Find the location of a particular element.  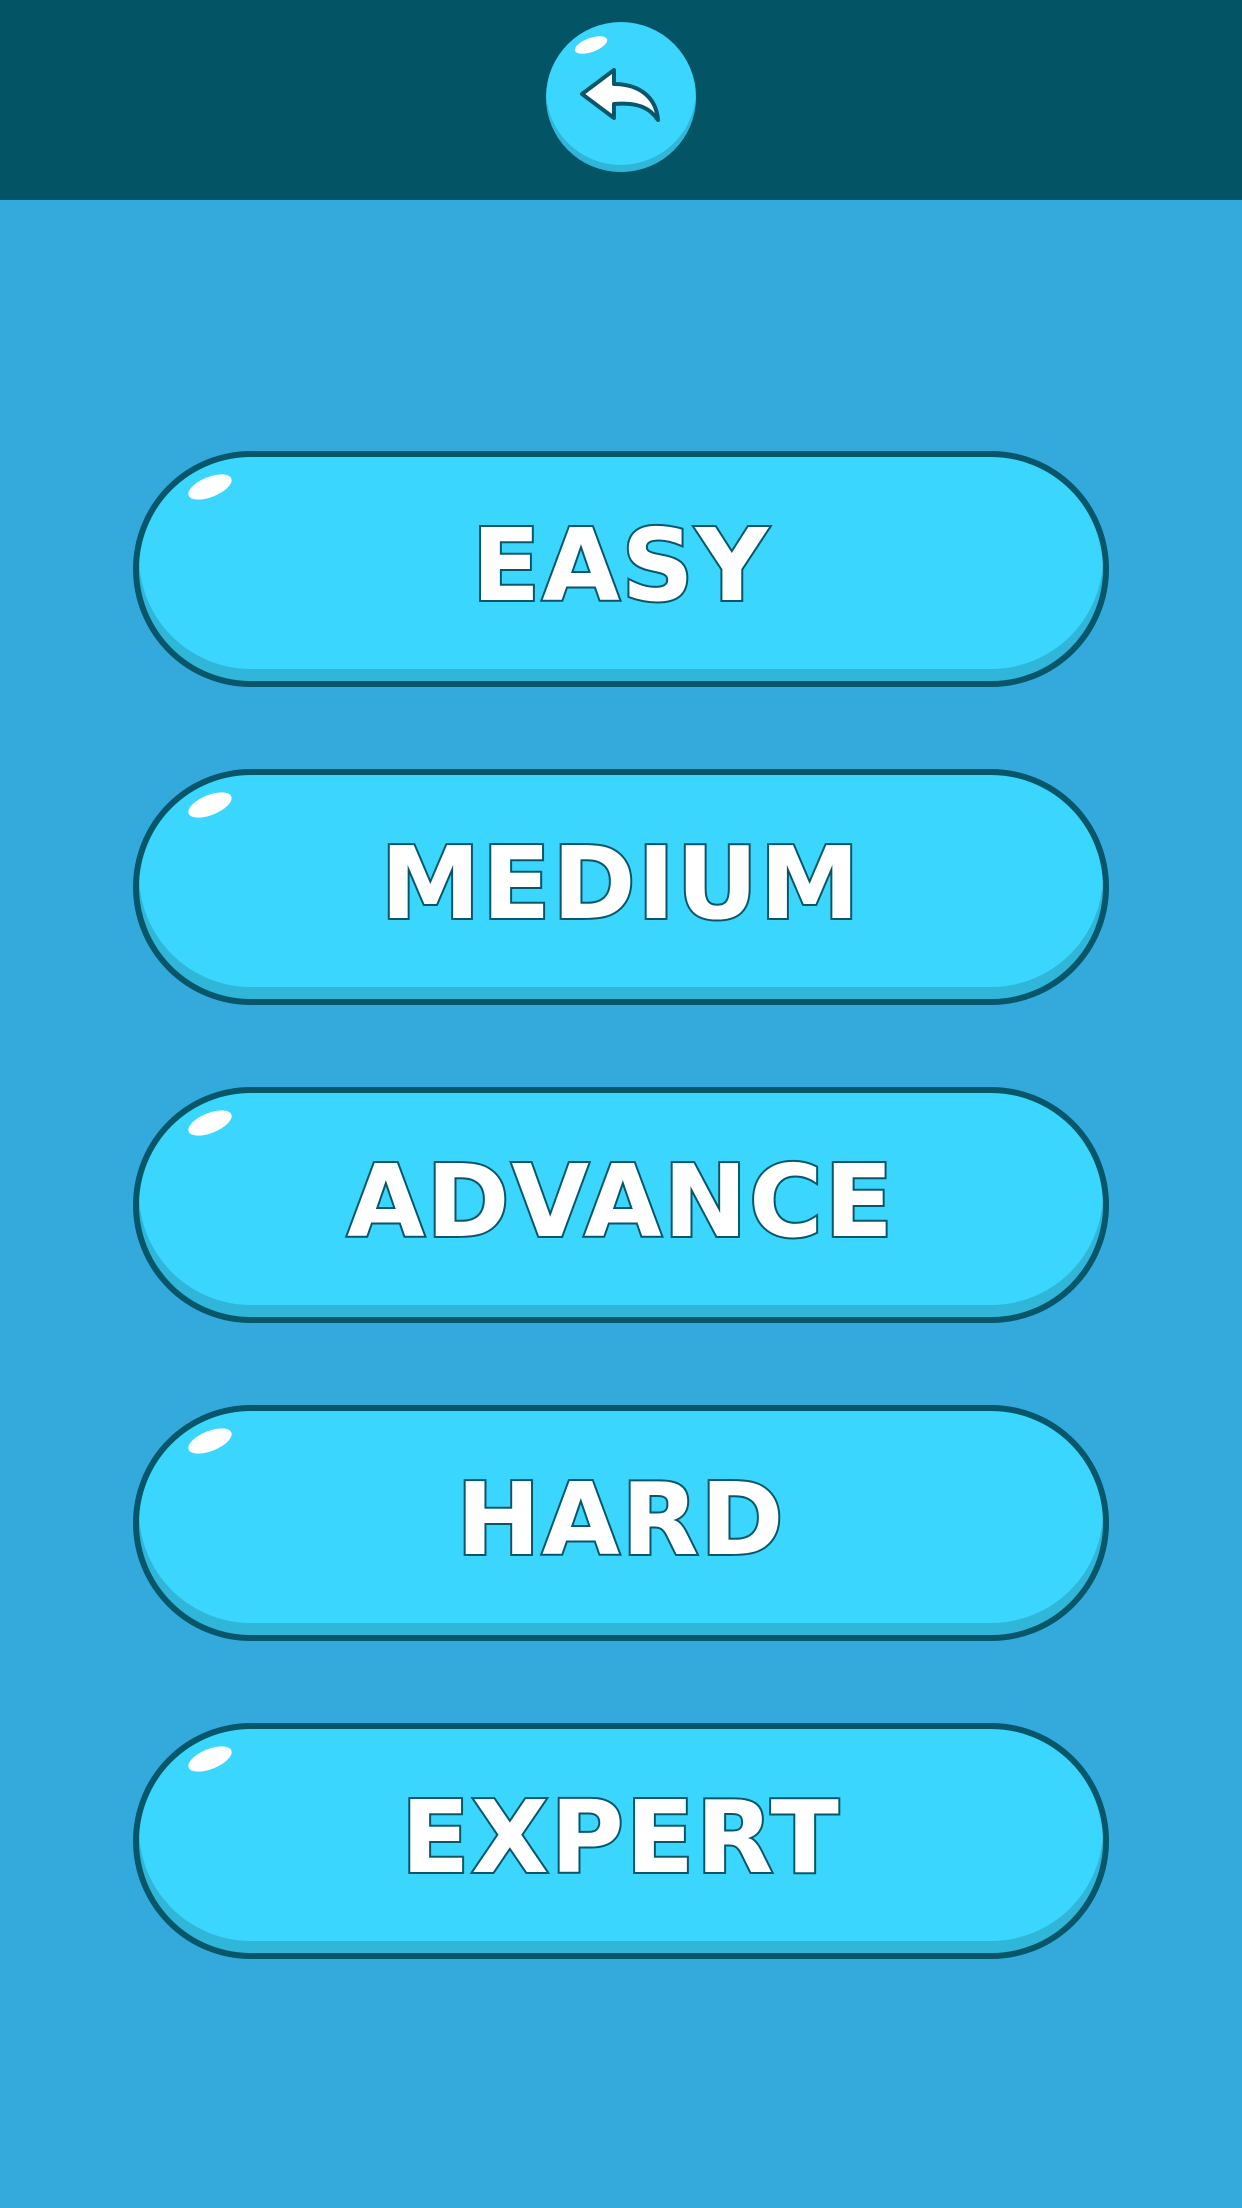

medium-button: MEDIUM is located at coordinates (621, 887).